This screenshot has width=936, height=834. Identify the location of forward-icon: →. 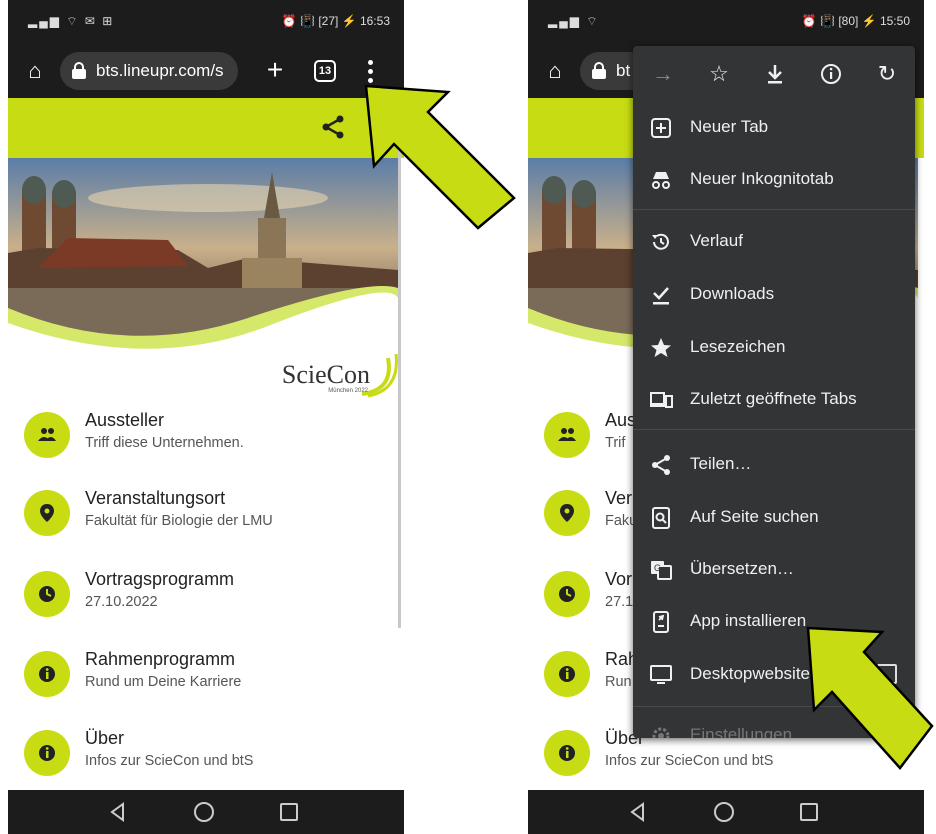
(663, 74).